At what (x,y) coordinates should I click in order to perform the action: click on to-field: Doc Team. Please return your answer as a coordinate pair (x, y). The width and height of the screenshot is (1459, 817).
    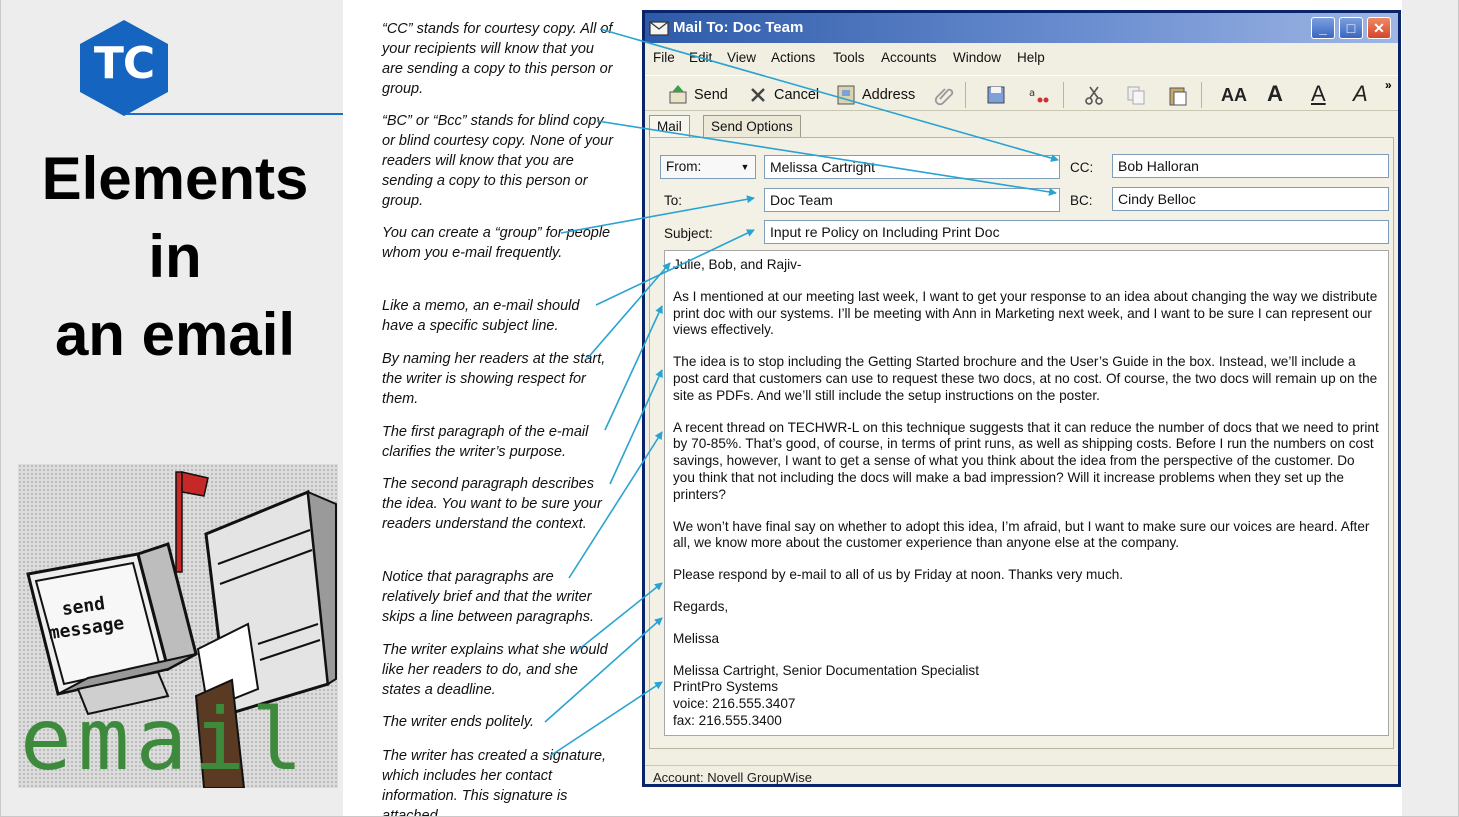
    Looking at the image, I should click on (912, 200).